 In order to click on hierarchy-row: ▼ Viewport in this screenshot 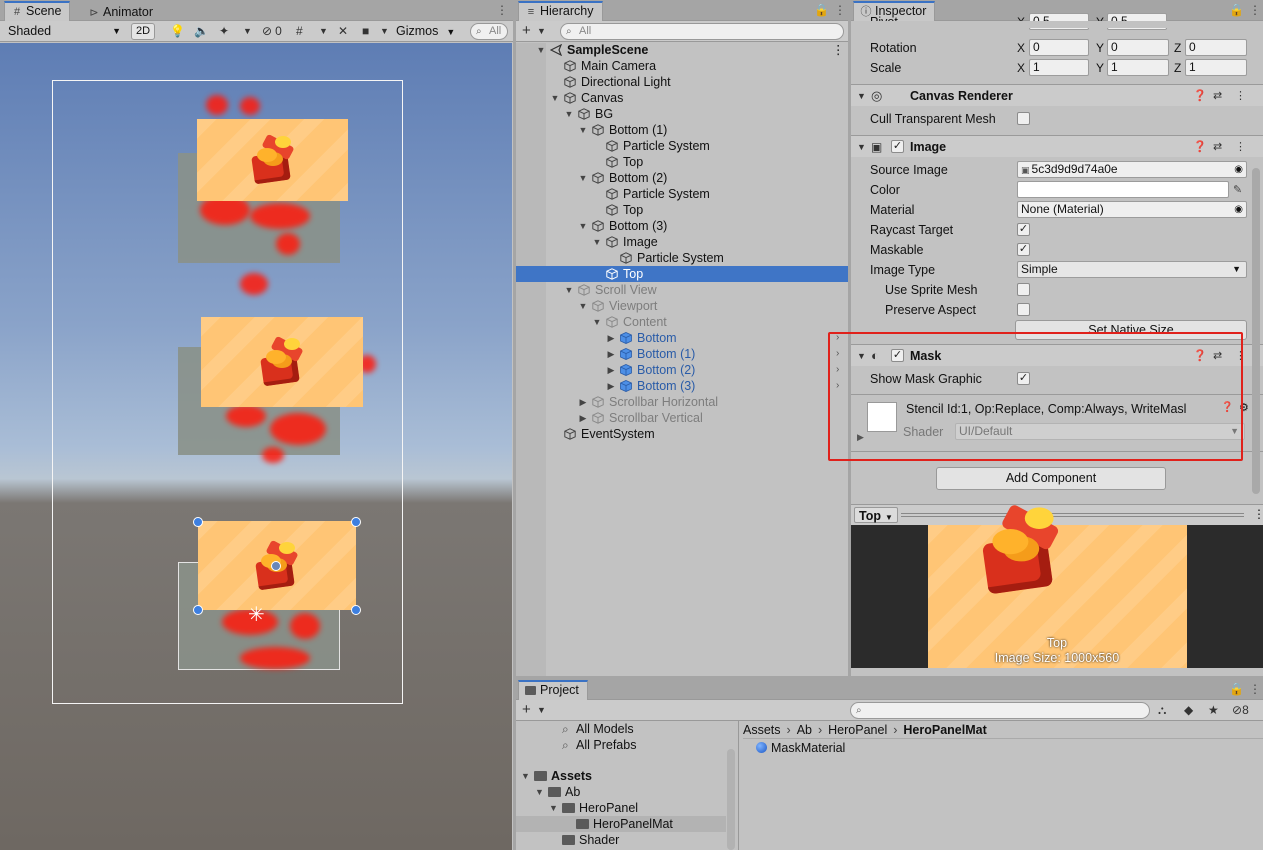, I will do `click(682, 306)`.